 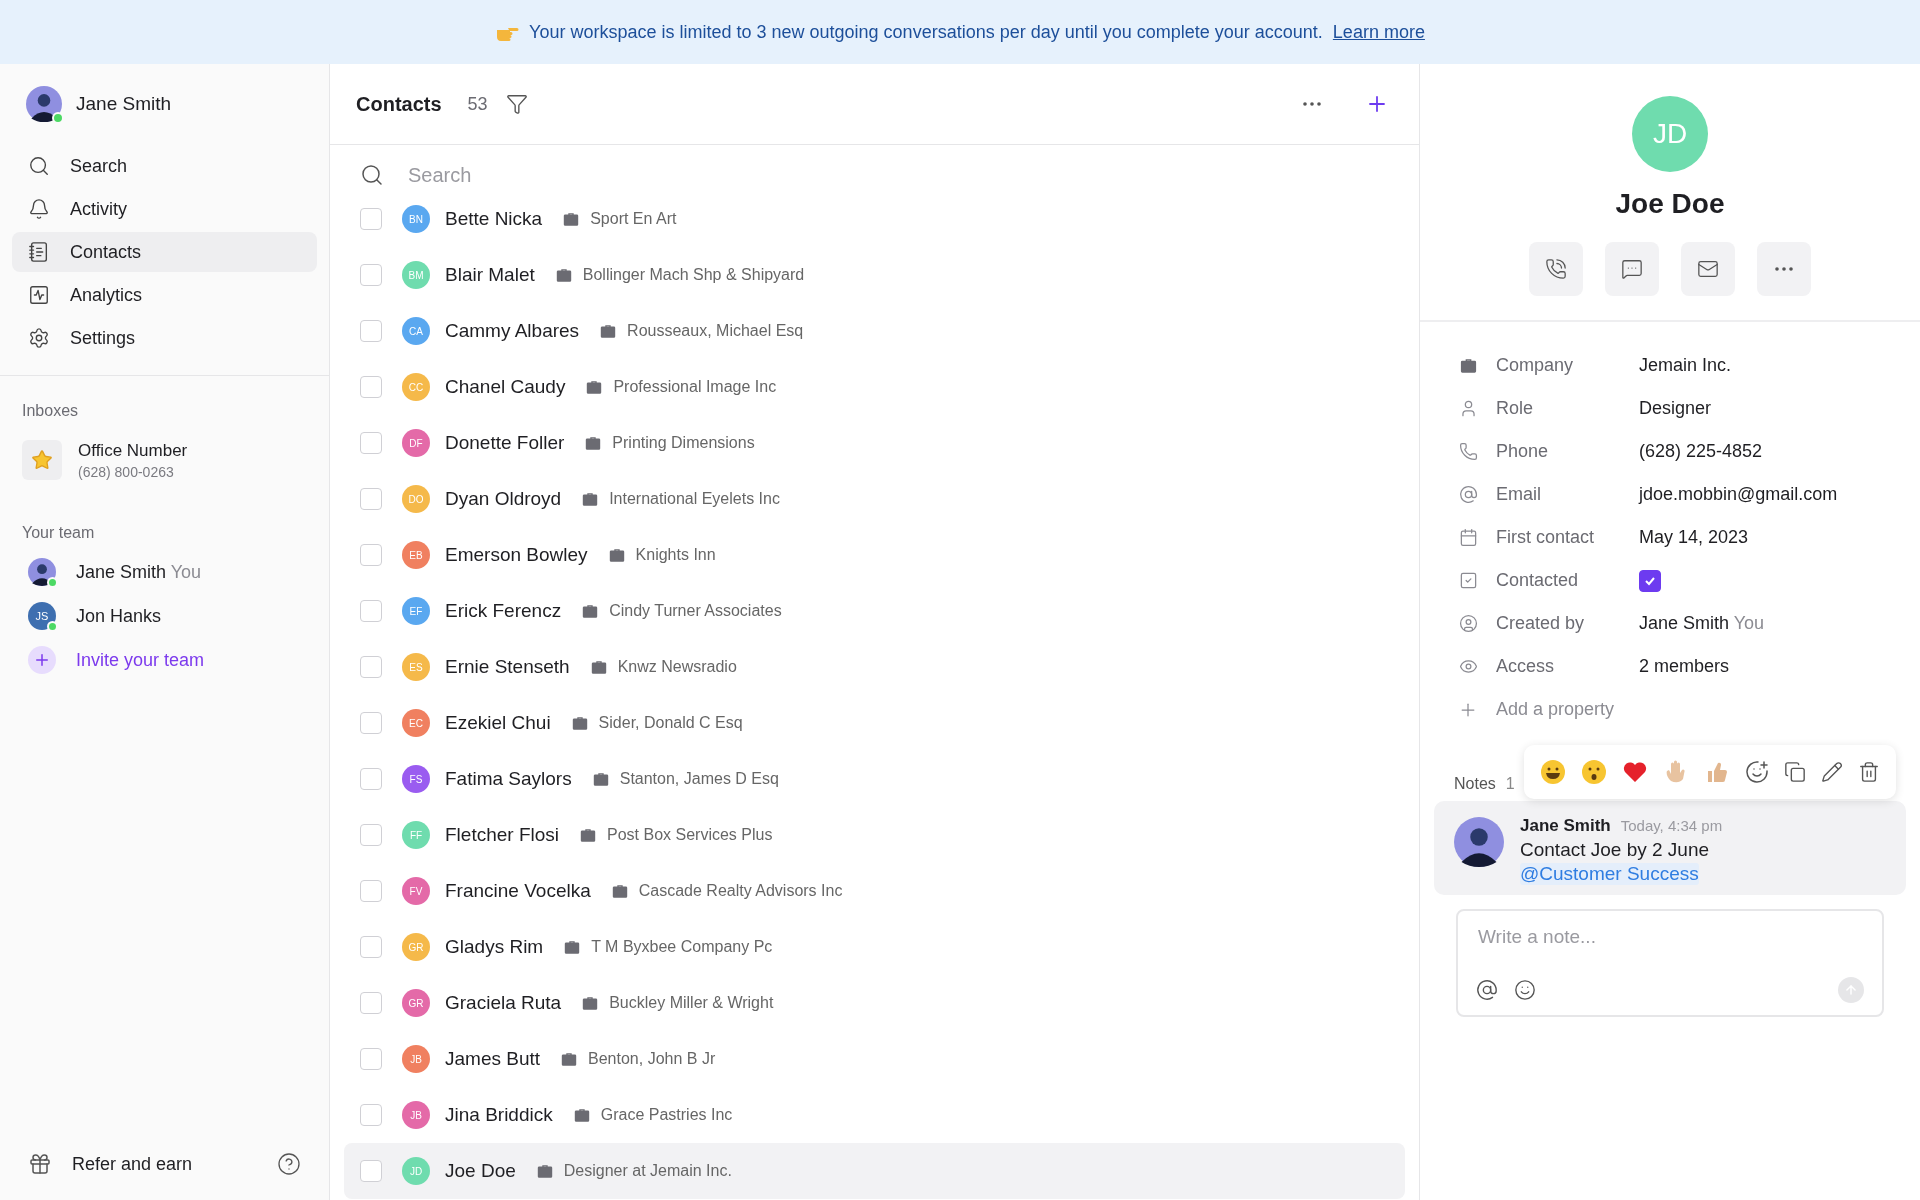 What do you see at coordinates (874, 331) in the screenshot?
I see `contact-row: CA Cammy Albares Rousseaux, Michael Esq` at bounding box center [874, 331].